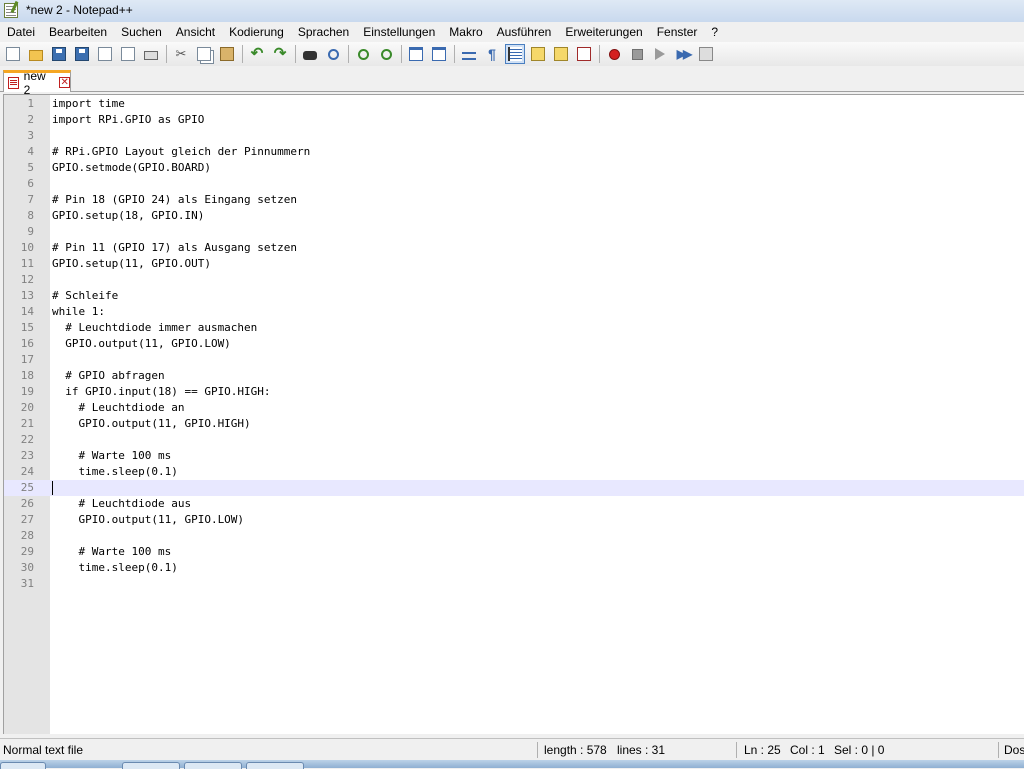  Describe the element at coordinates (27, 551) in the screenshot. I see `line-number: 29` at that location.